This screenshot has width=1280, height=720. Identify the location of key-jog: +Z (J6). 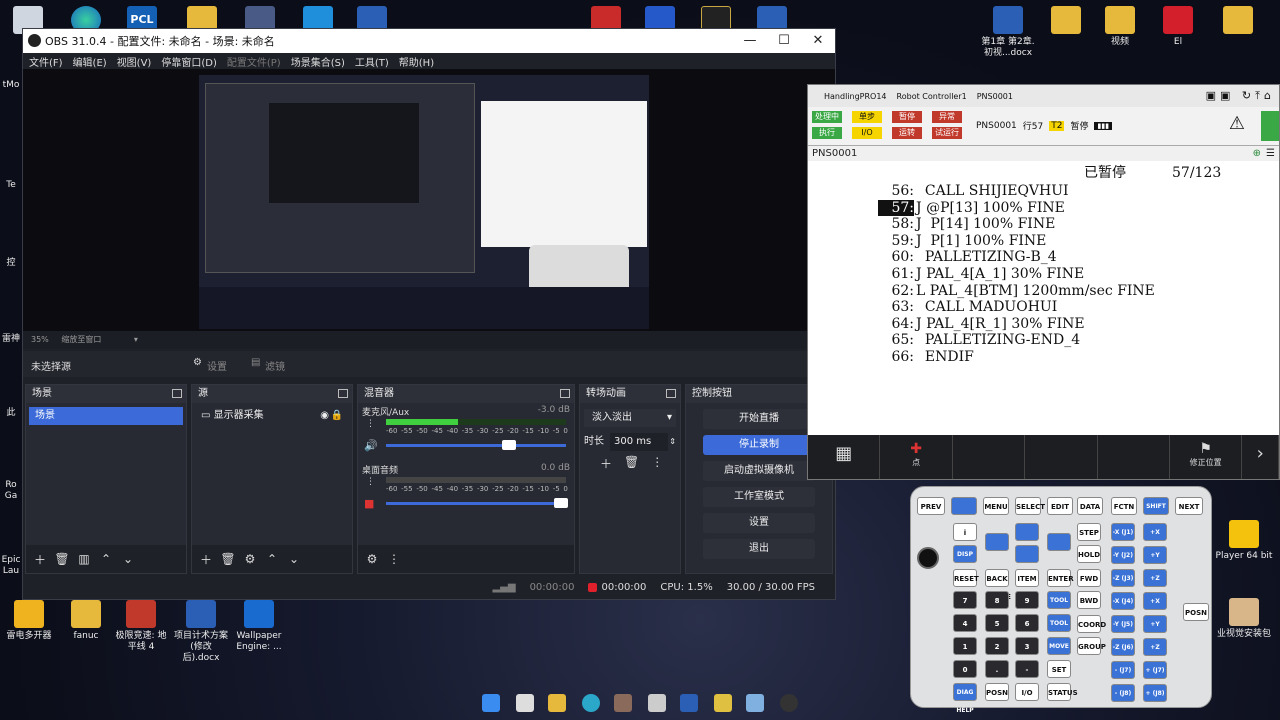
(1155, 653).